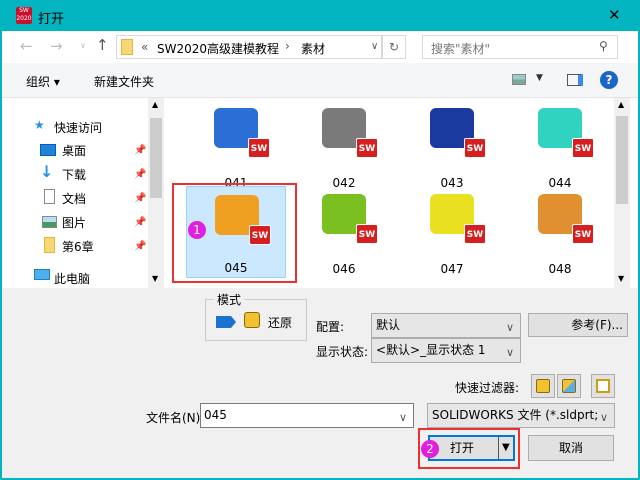 Image resolution: width=640 pixels, height=480 pixels. I want to click on view-options-icon, so click(519, 79).